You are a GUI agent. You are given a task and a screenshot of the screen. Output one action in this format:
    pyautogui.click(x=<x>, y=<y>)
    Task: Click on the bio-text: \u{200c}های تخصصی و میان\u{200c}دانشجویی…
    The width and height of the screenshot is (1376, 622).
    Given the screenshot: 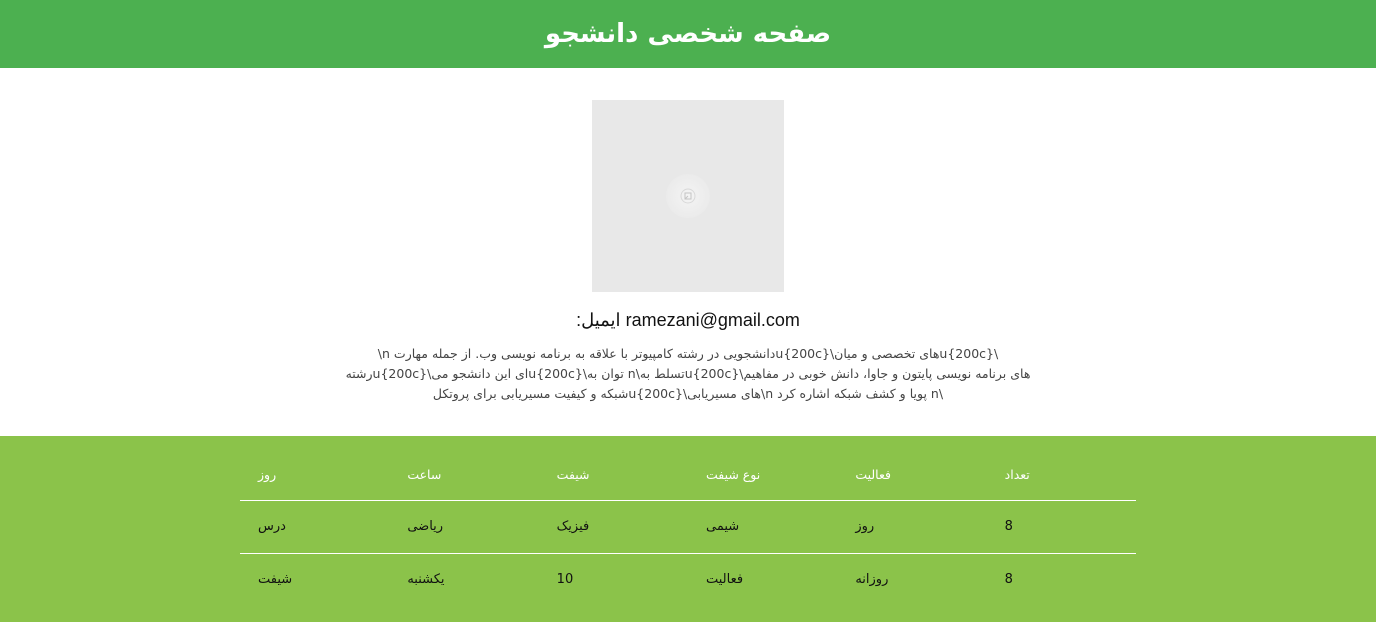 What is the action you would take?
    pyautogui.click(x=688, y=374)
    